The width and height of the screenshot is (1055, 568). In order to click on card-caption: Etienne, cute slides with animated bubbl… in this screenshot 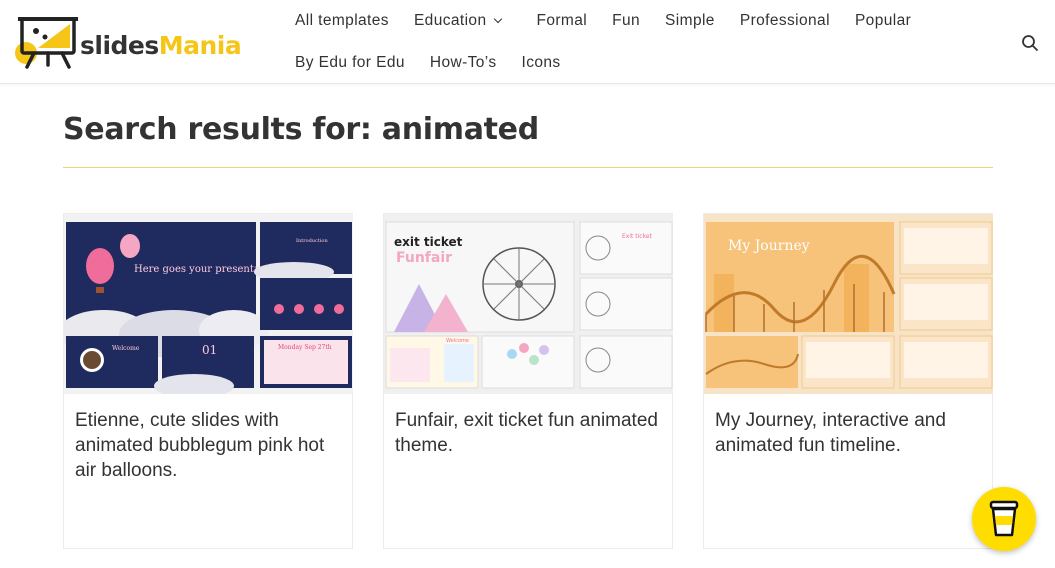, I will do `click(210, 445)`.